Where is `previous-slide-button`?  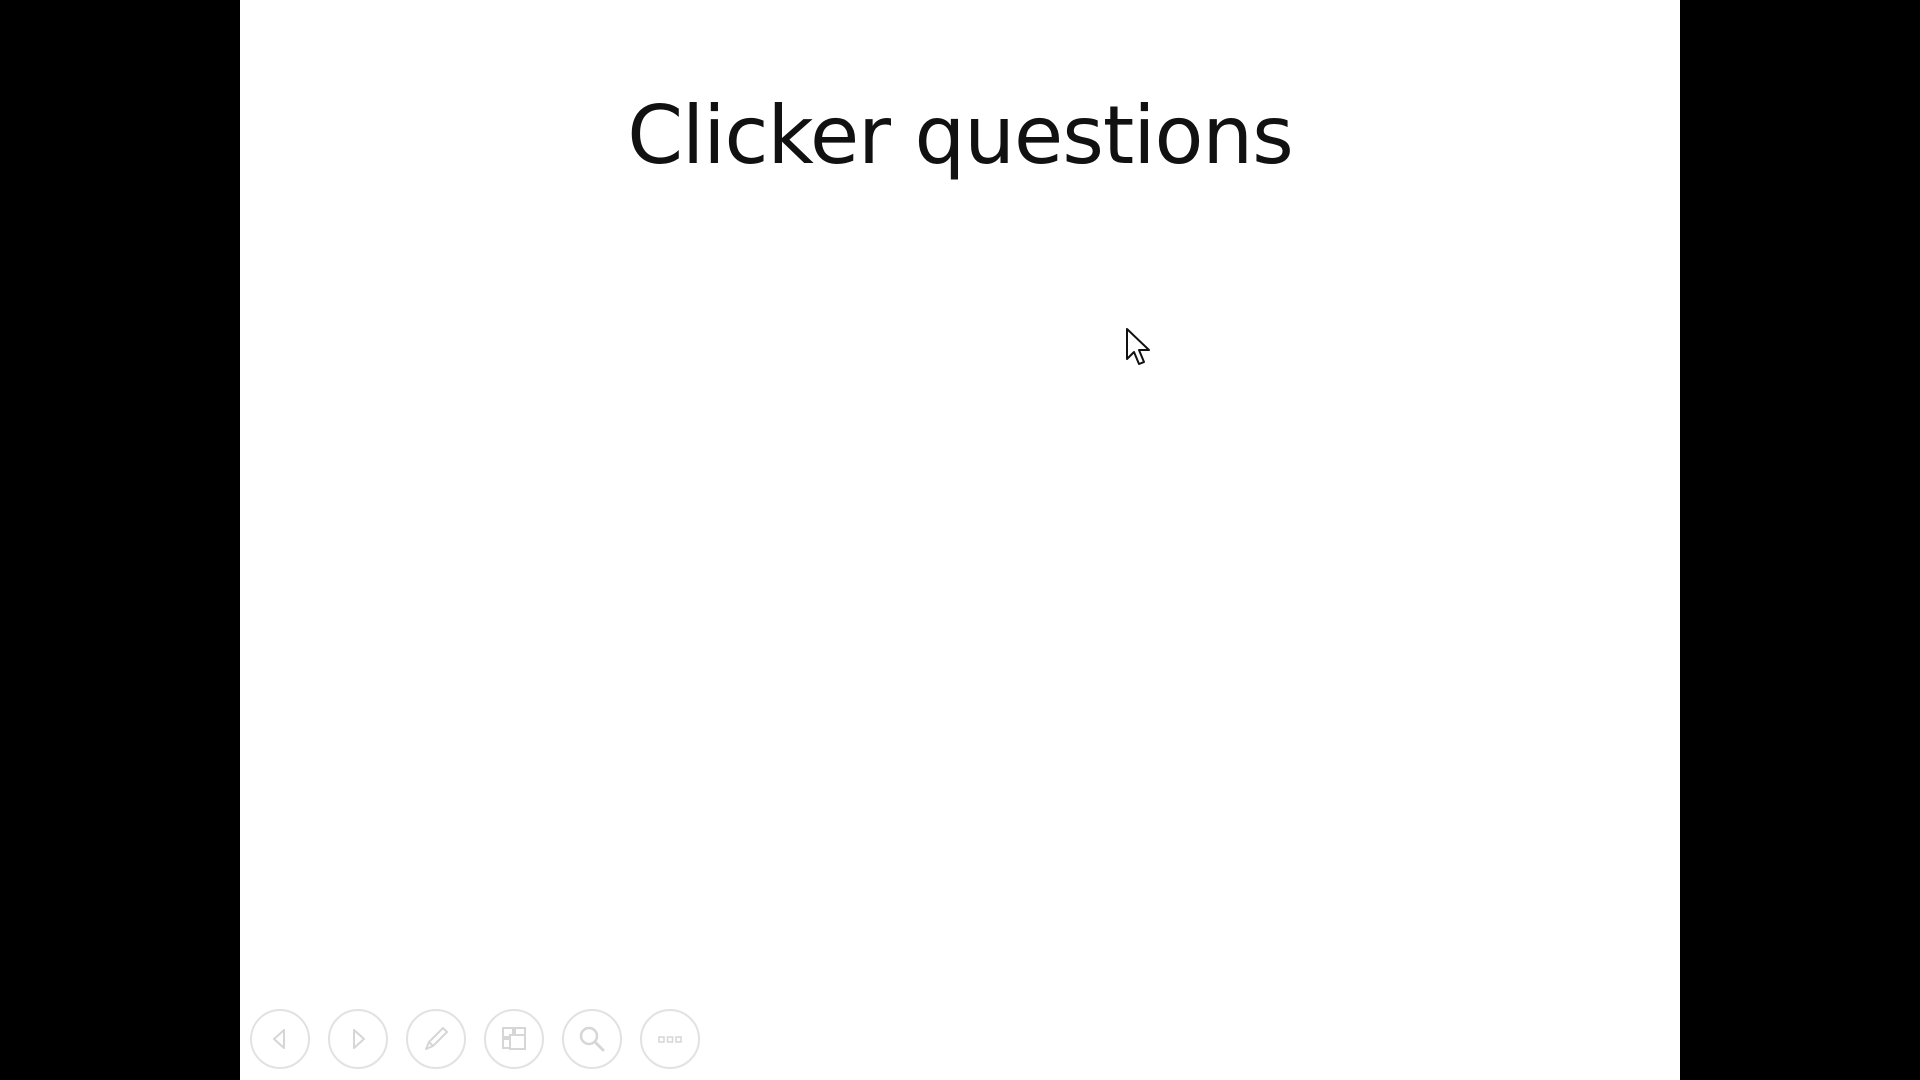 previous-slide-button is located at coordinates (280, 1039).